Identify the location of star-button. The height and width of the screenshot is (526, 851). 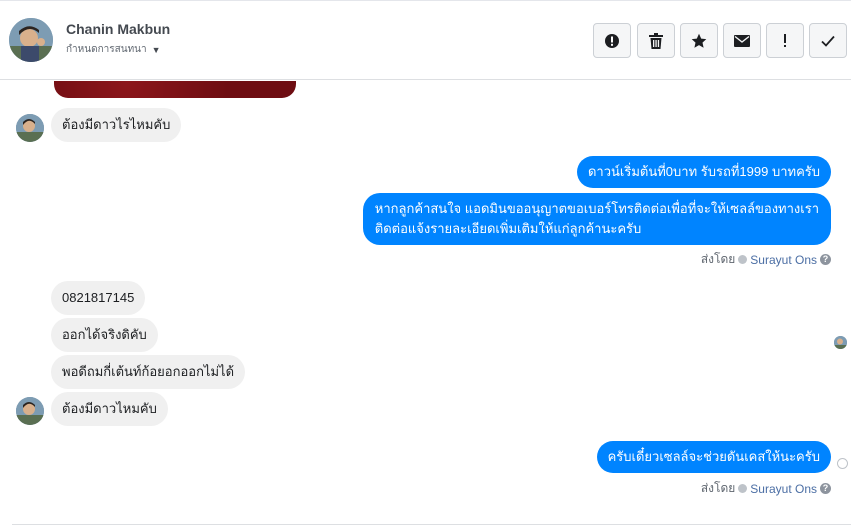
(699, 40).